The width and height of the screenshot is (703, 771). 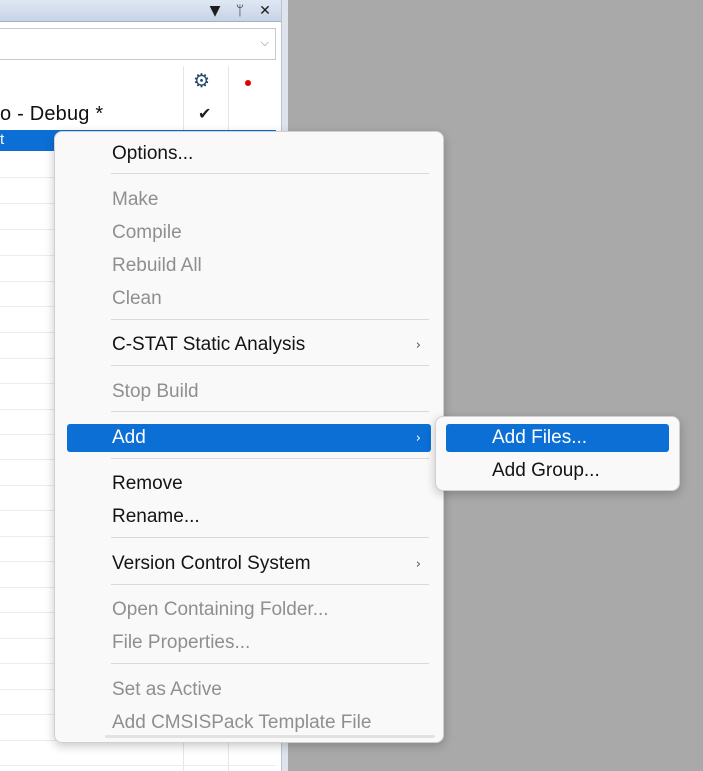 What do you see at coordinates (135, 199) in the screenshot?
I see `menu-item-label: Make` at bounding box center [135, 199].